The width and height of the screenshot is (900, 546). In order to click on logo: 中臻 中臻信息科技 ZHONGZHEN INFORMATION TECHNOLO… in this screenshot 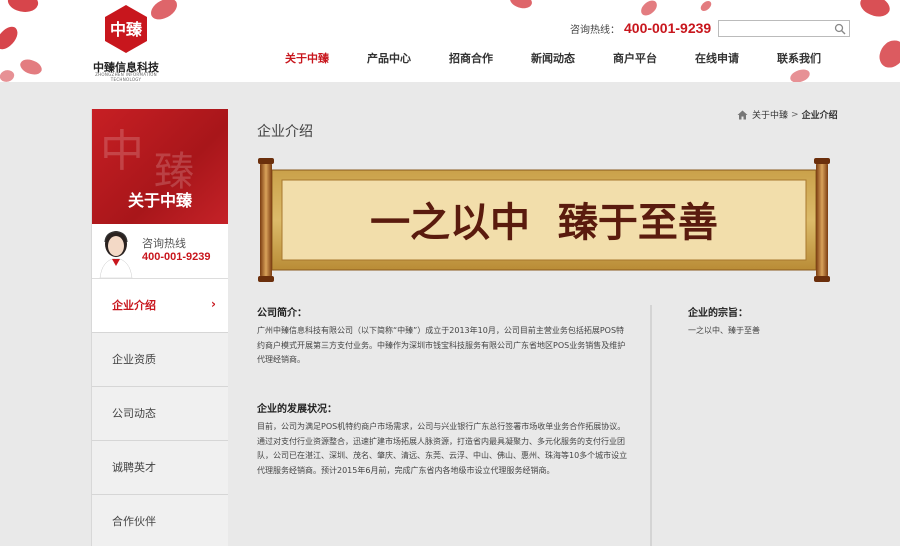, I will do `click(126, 43)`.